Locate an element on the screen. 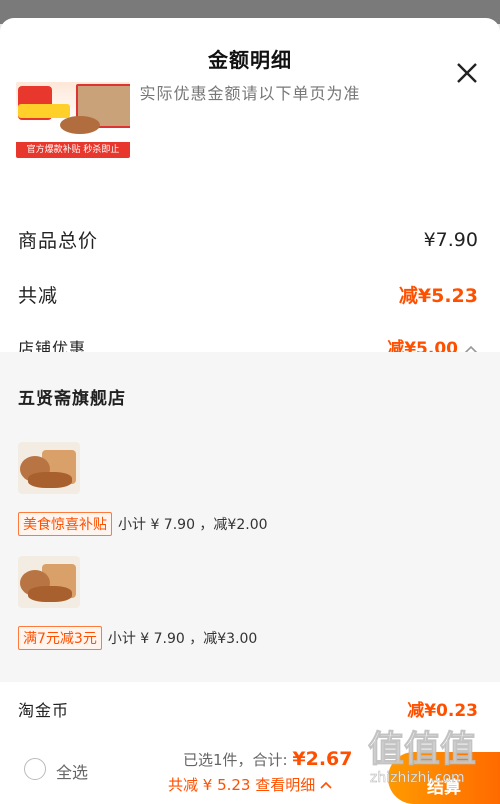  select-all-label: 全选 is located at coordinates (72, 771).